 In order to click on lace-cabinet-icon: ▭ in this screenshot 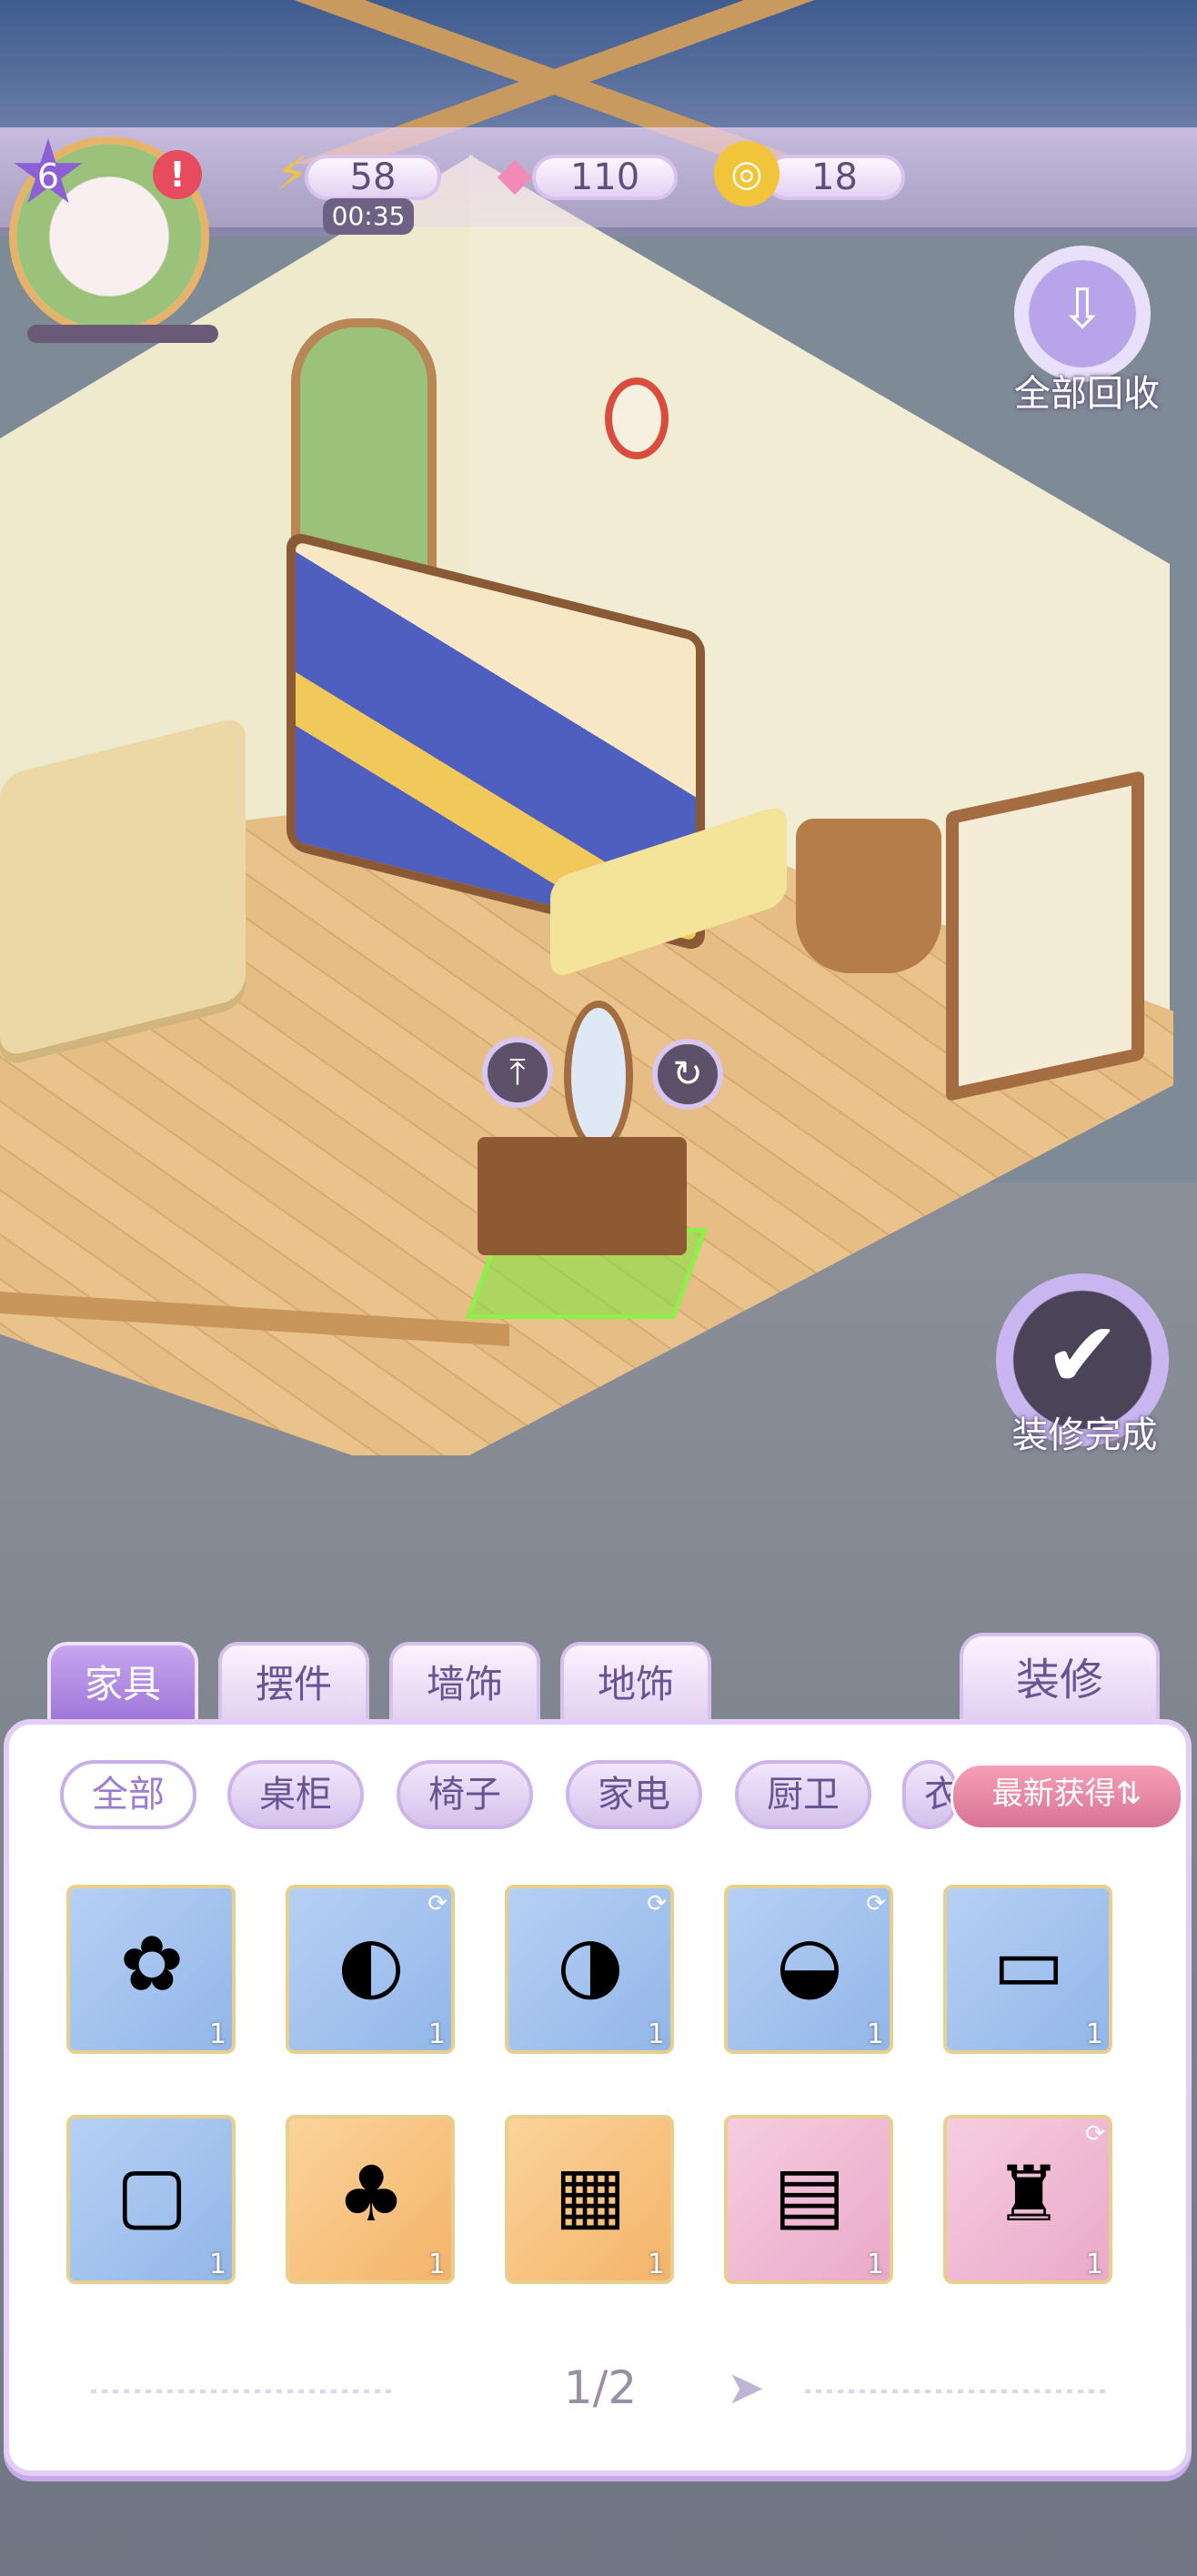, I will do `click(1028, 1963)`.